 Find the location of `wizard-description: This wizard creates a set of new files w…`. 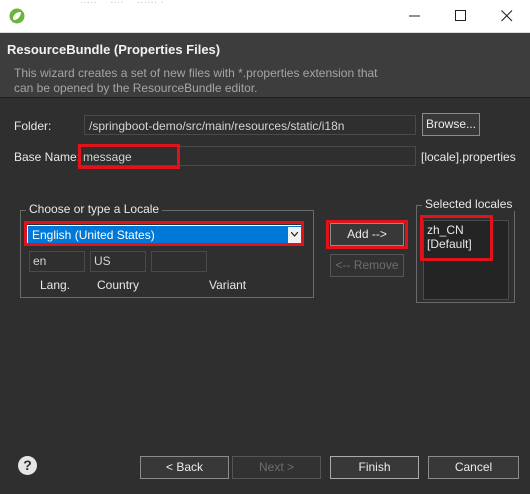

wizard-description: This wizard creates a set of new files w… is located at coordinates (196, 80).